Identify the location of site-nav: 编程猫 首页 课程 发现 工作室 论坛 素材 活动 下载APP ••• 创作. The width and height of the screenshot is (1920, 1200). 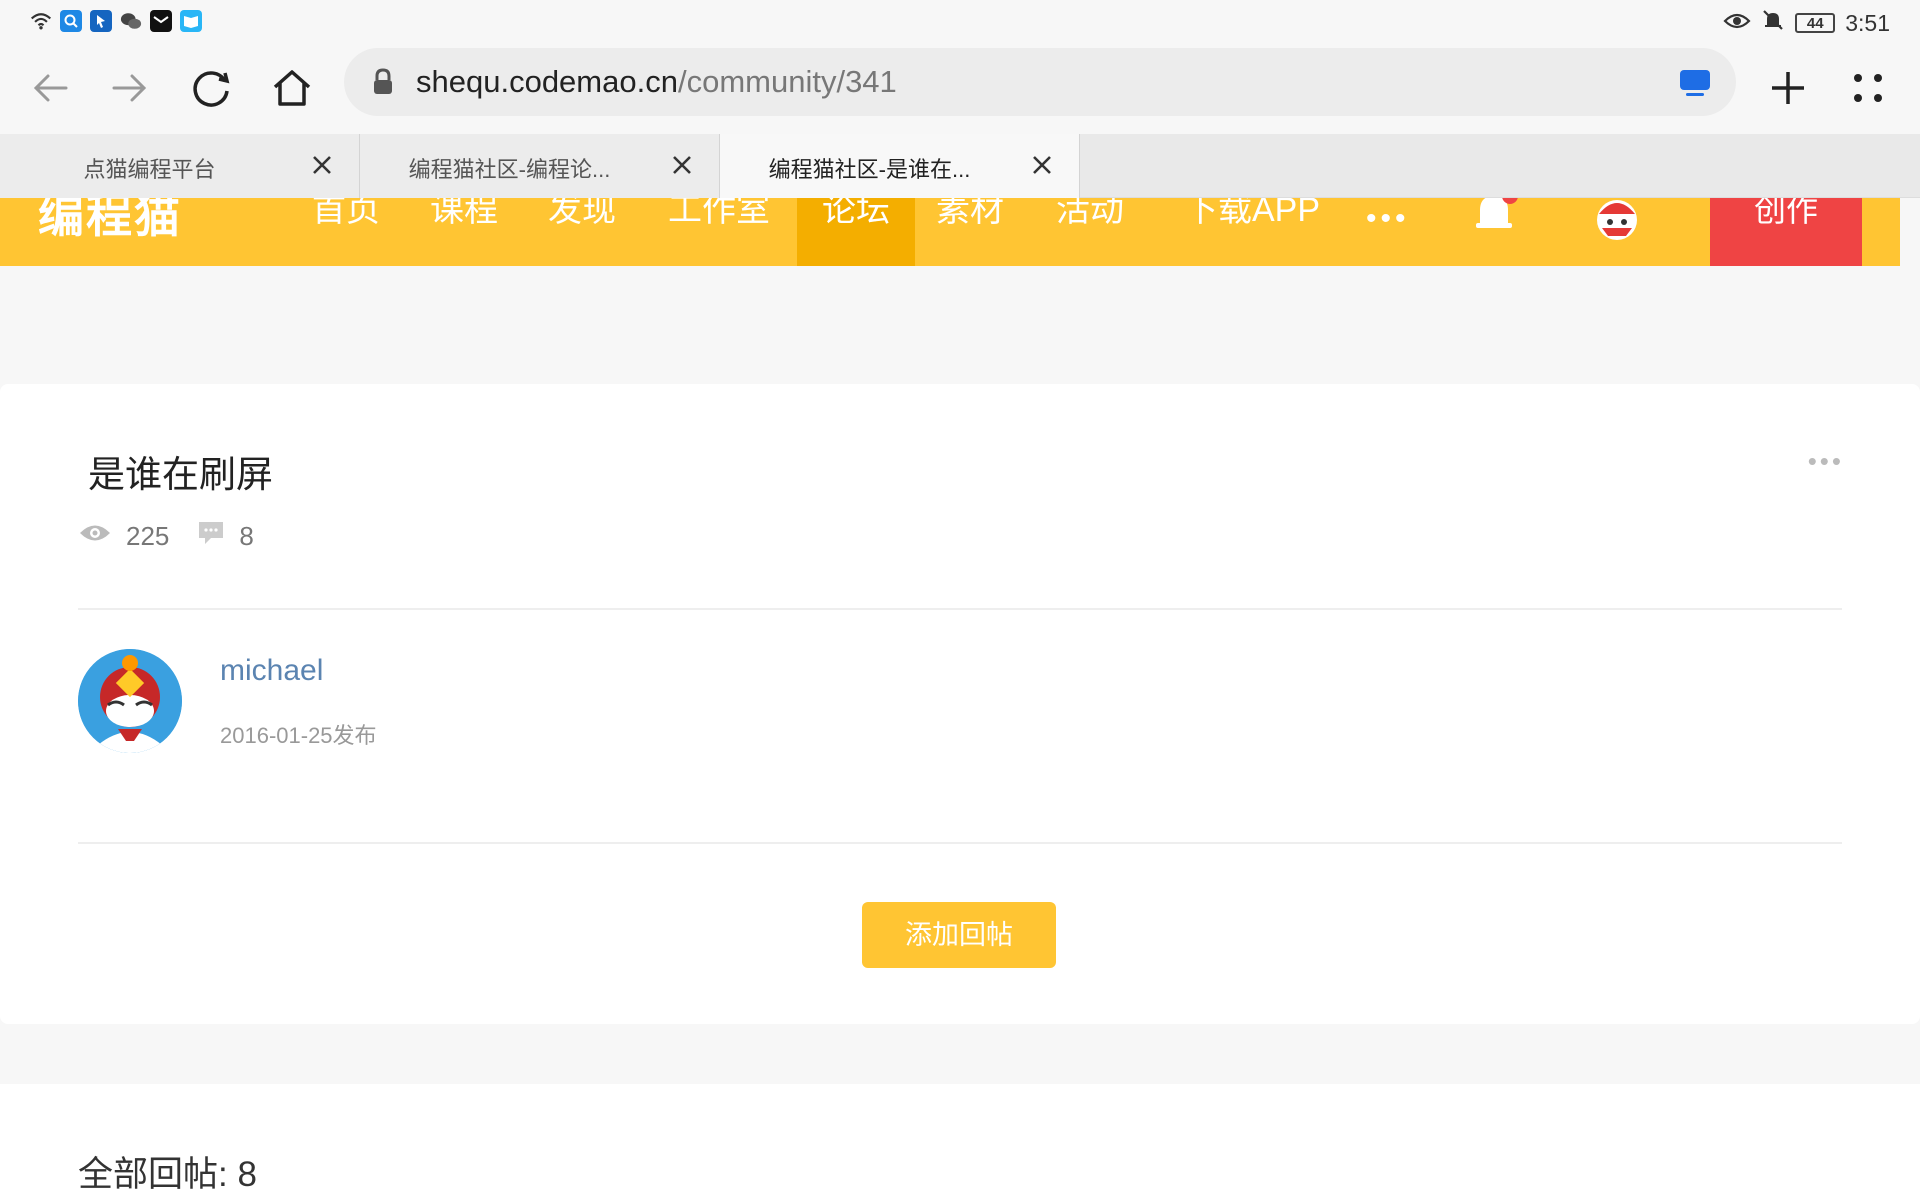
(950, 232).